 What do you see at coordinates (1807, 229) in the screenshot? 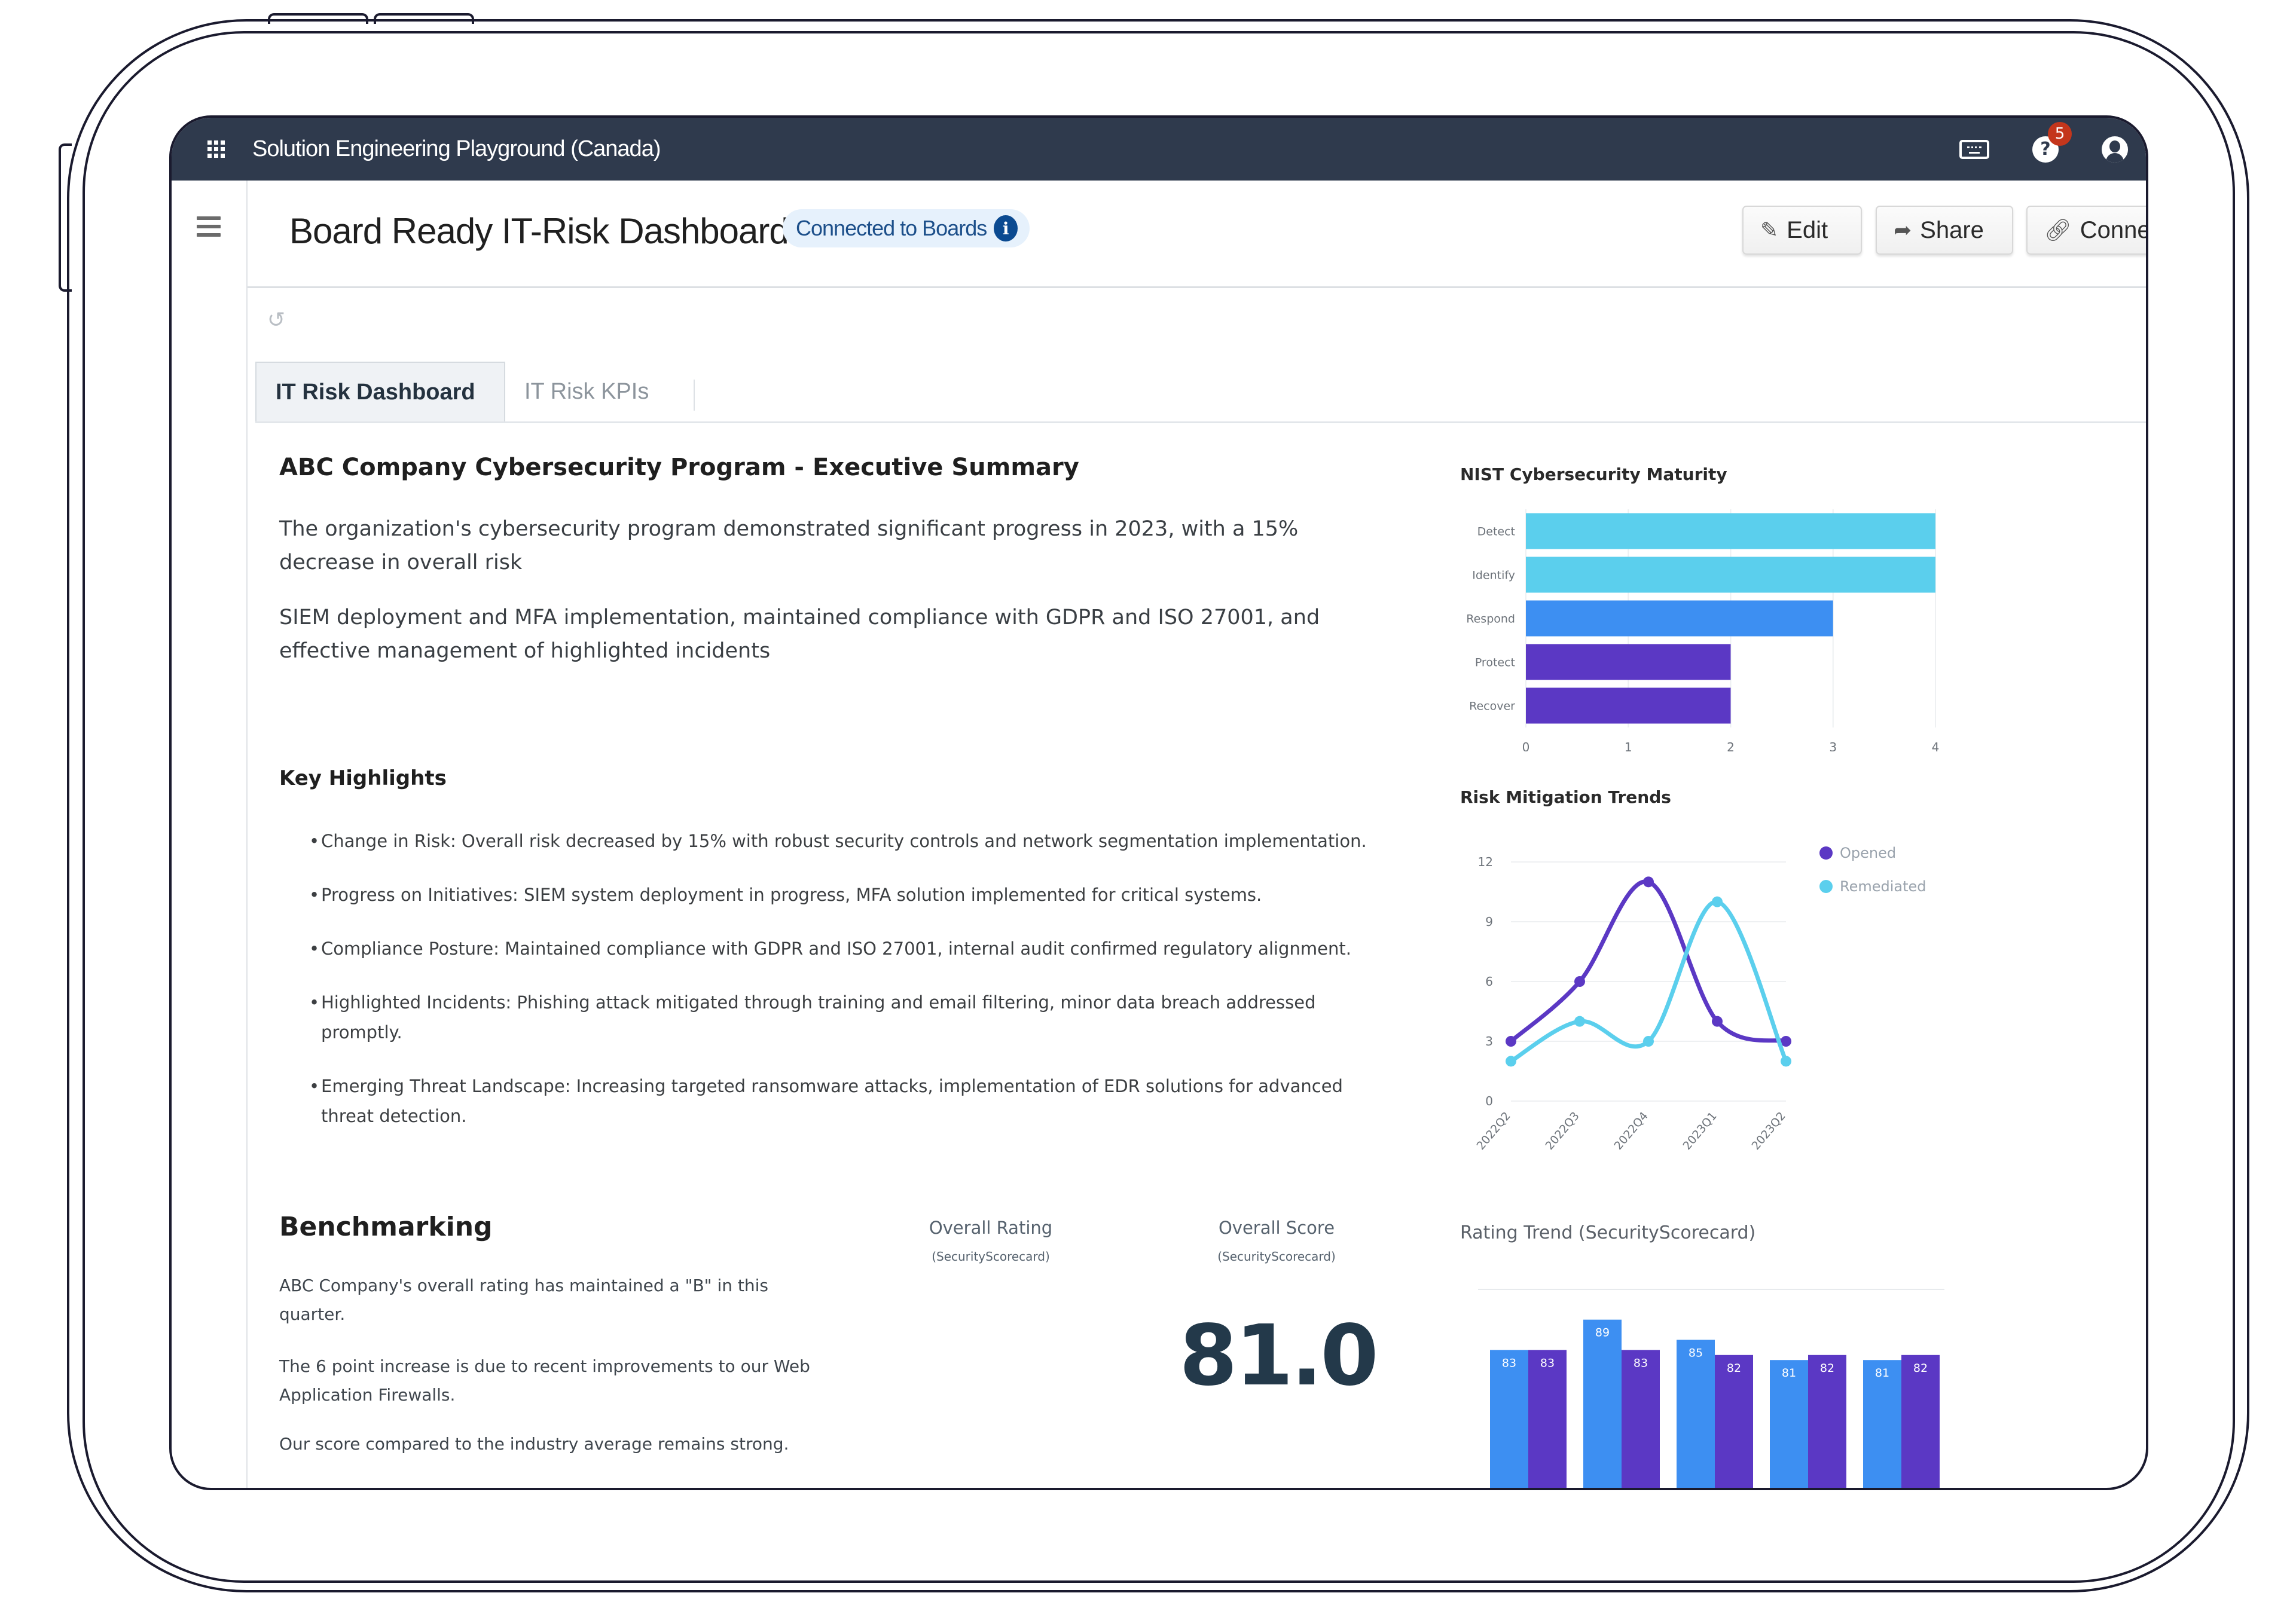
I see `edit-button-label: Edit` at bounding box center [1807, 229].